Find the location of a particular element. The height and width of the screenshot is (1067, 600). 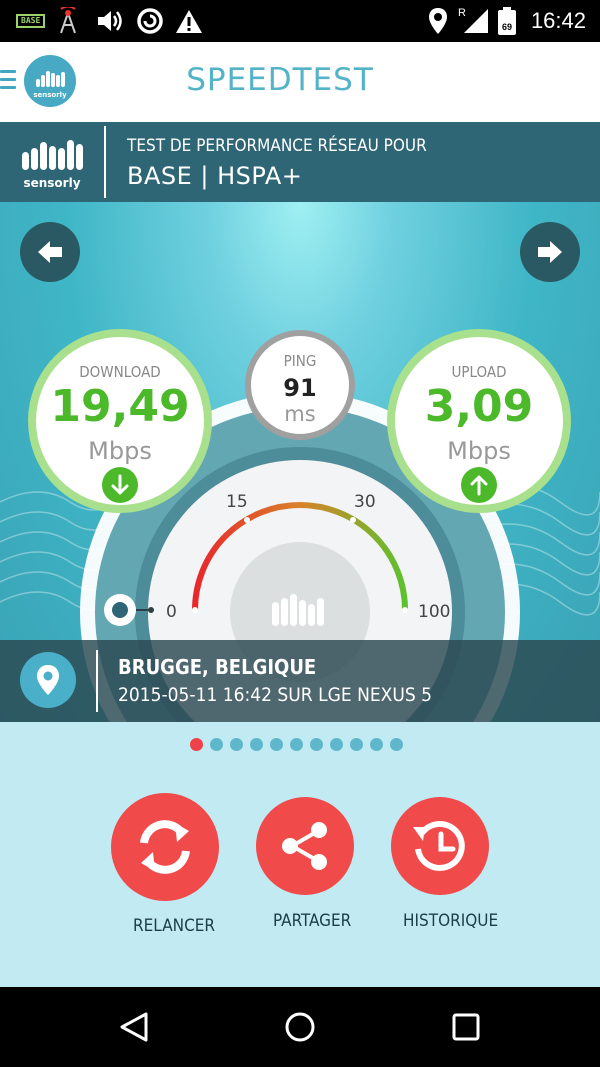

app-bar: sensorly SPEEDTEST is located at coordinates (300, 82).